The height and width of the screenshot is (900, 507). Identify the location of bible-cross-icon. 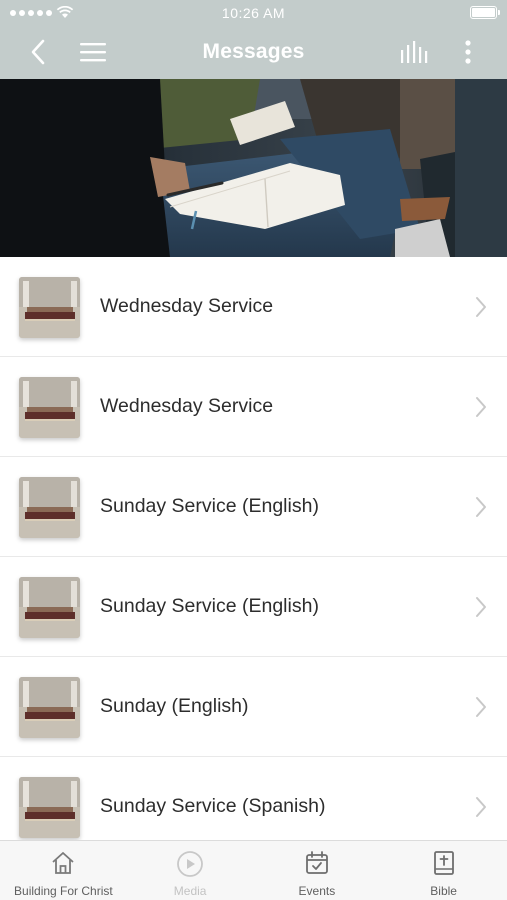
(443, 863).